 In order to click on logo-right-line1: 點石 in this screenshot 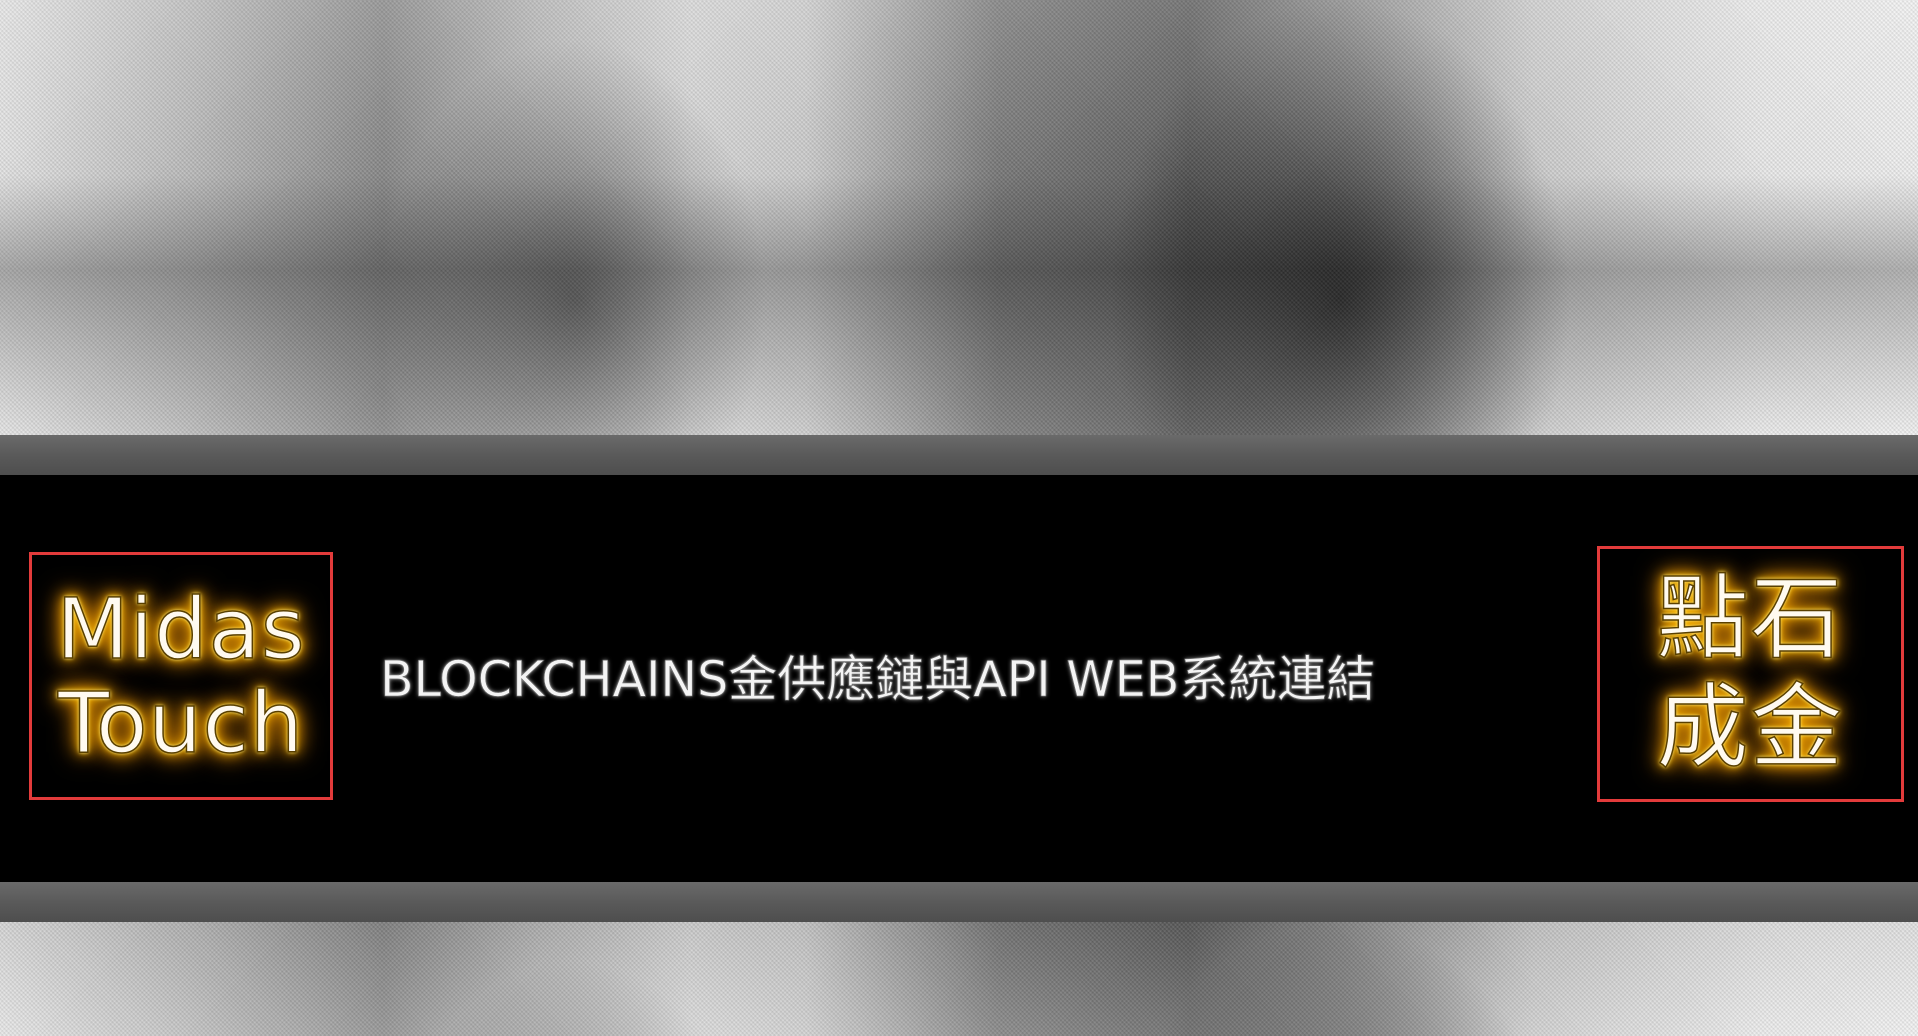, I will do `click(1750, 619)`.